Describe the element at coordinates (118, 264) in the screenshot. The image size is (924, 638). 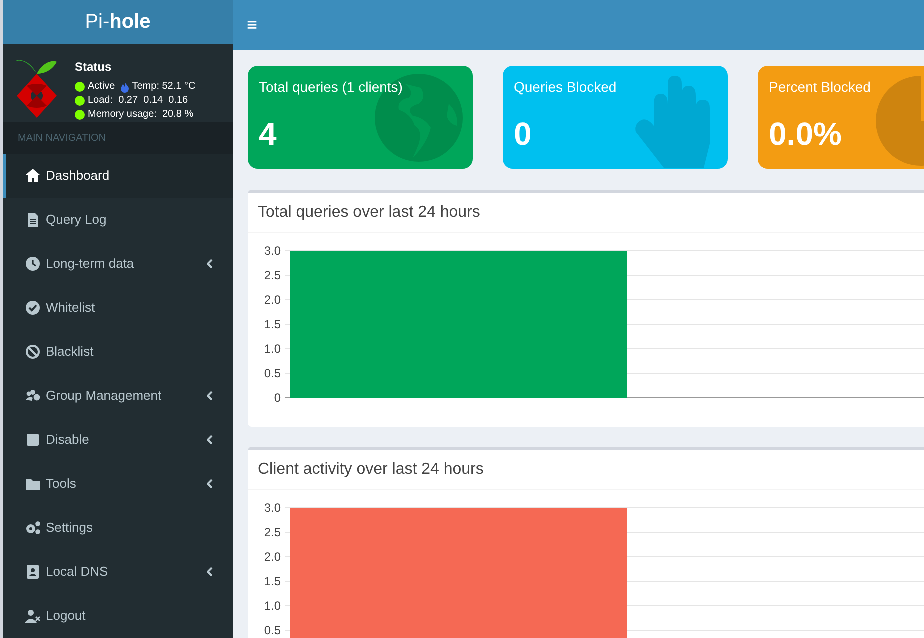
I see `nav-item: Long-term data` at that location.